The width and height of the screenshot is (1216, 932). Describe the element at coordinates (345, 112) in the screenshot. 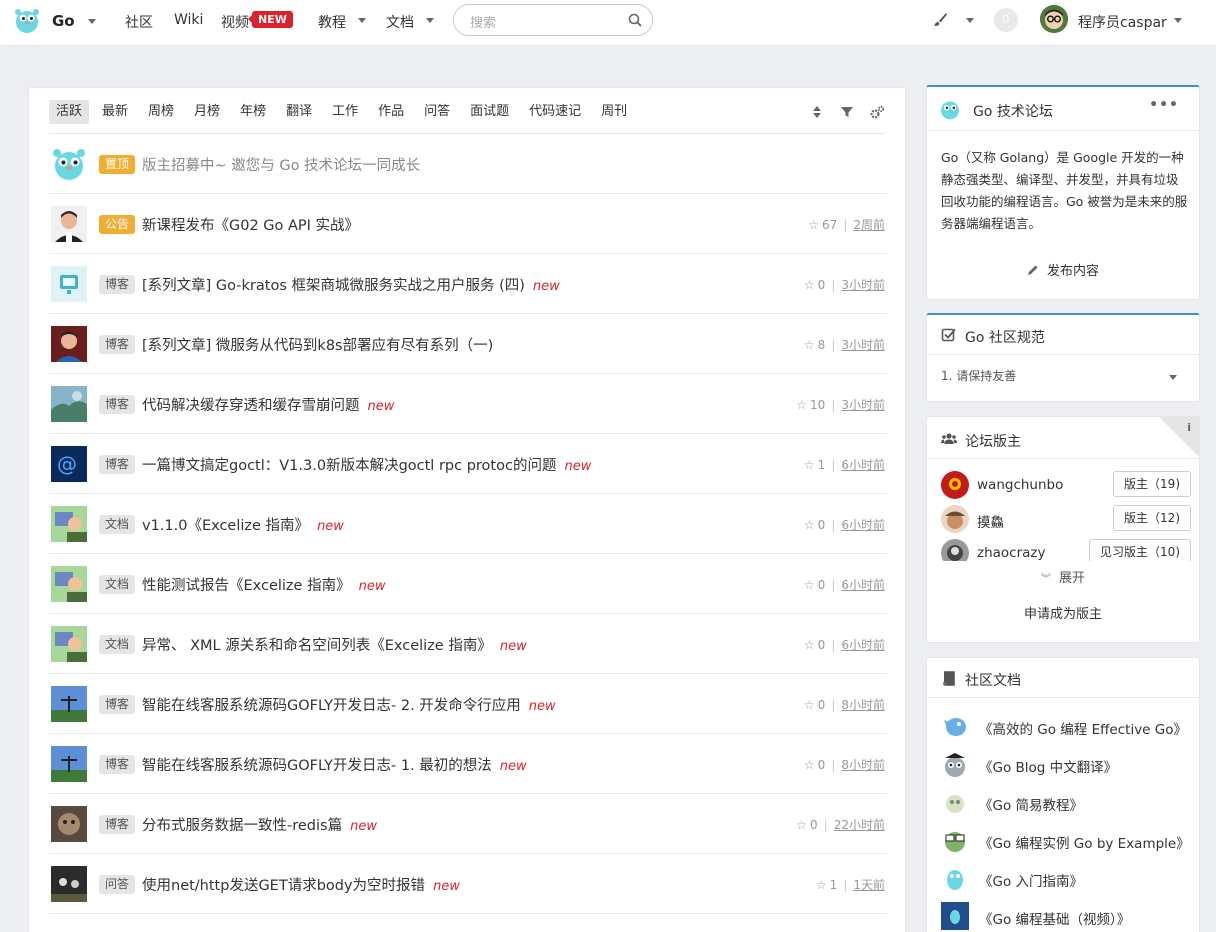

I see `tab-jobs: 工作` at that location.